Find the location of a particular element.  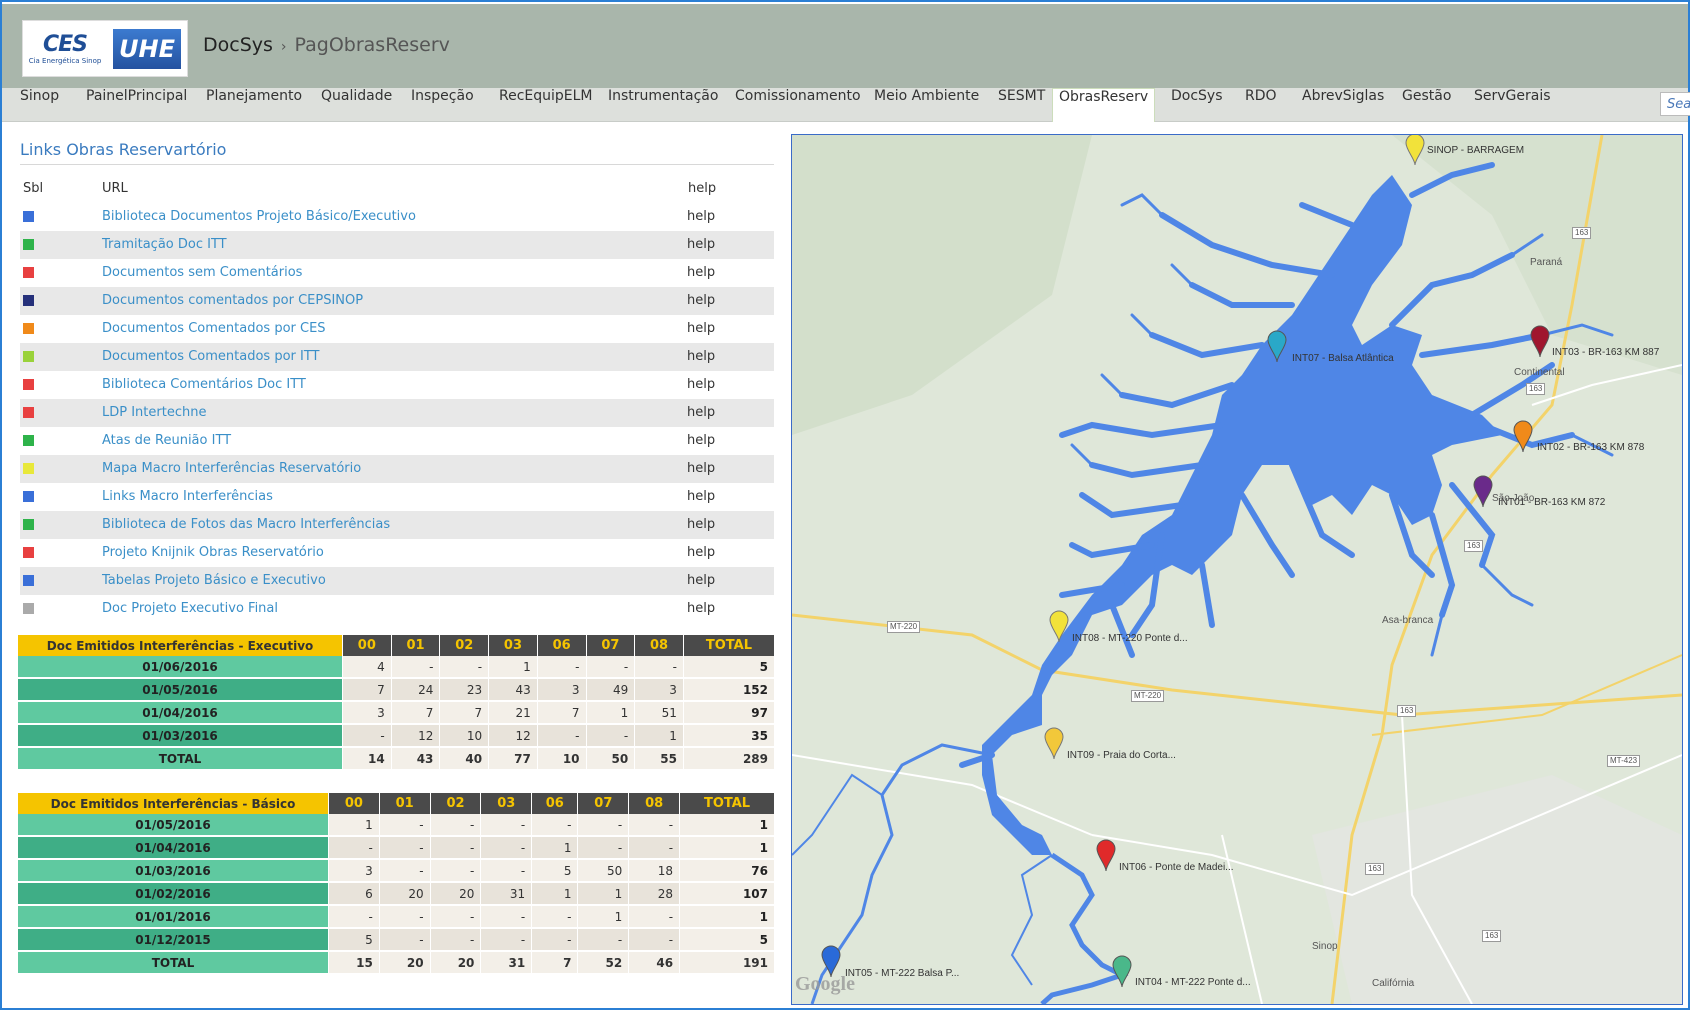

nav-item-recequipelm: RecEquipELM is located at coordinates (546, 104).